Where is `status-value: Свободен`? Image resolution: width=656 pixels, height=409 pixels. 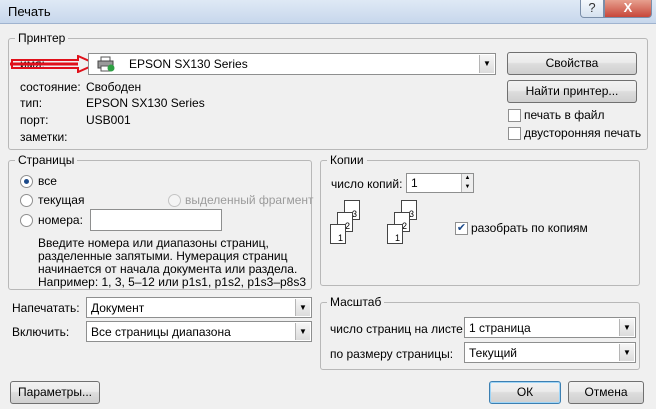
status-value: Свободен is located at coordinates (114, 87).